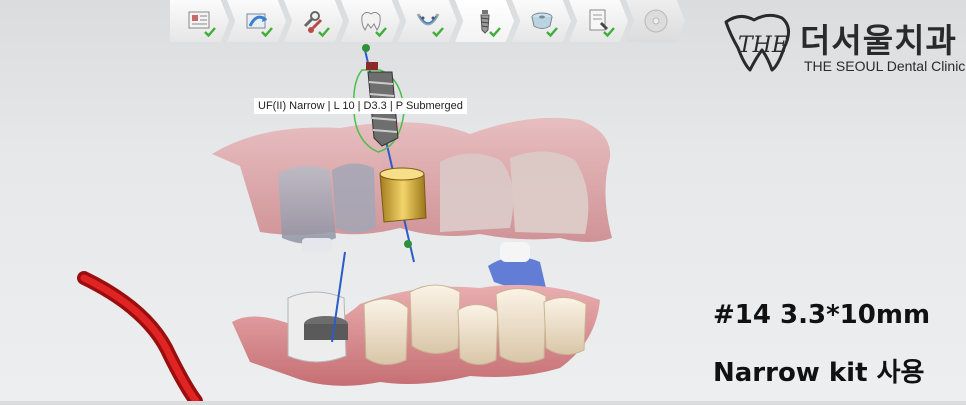 The image size is (966, 405). I want to click on svg-text: THE, so click(763, 45).